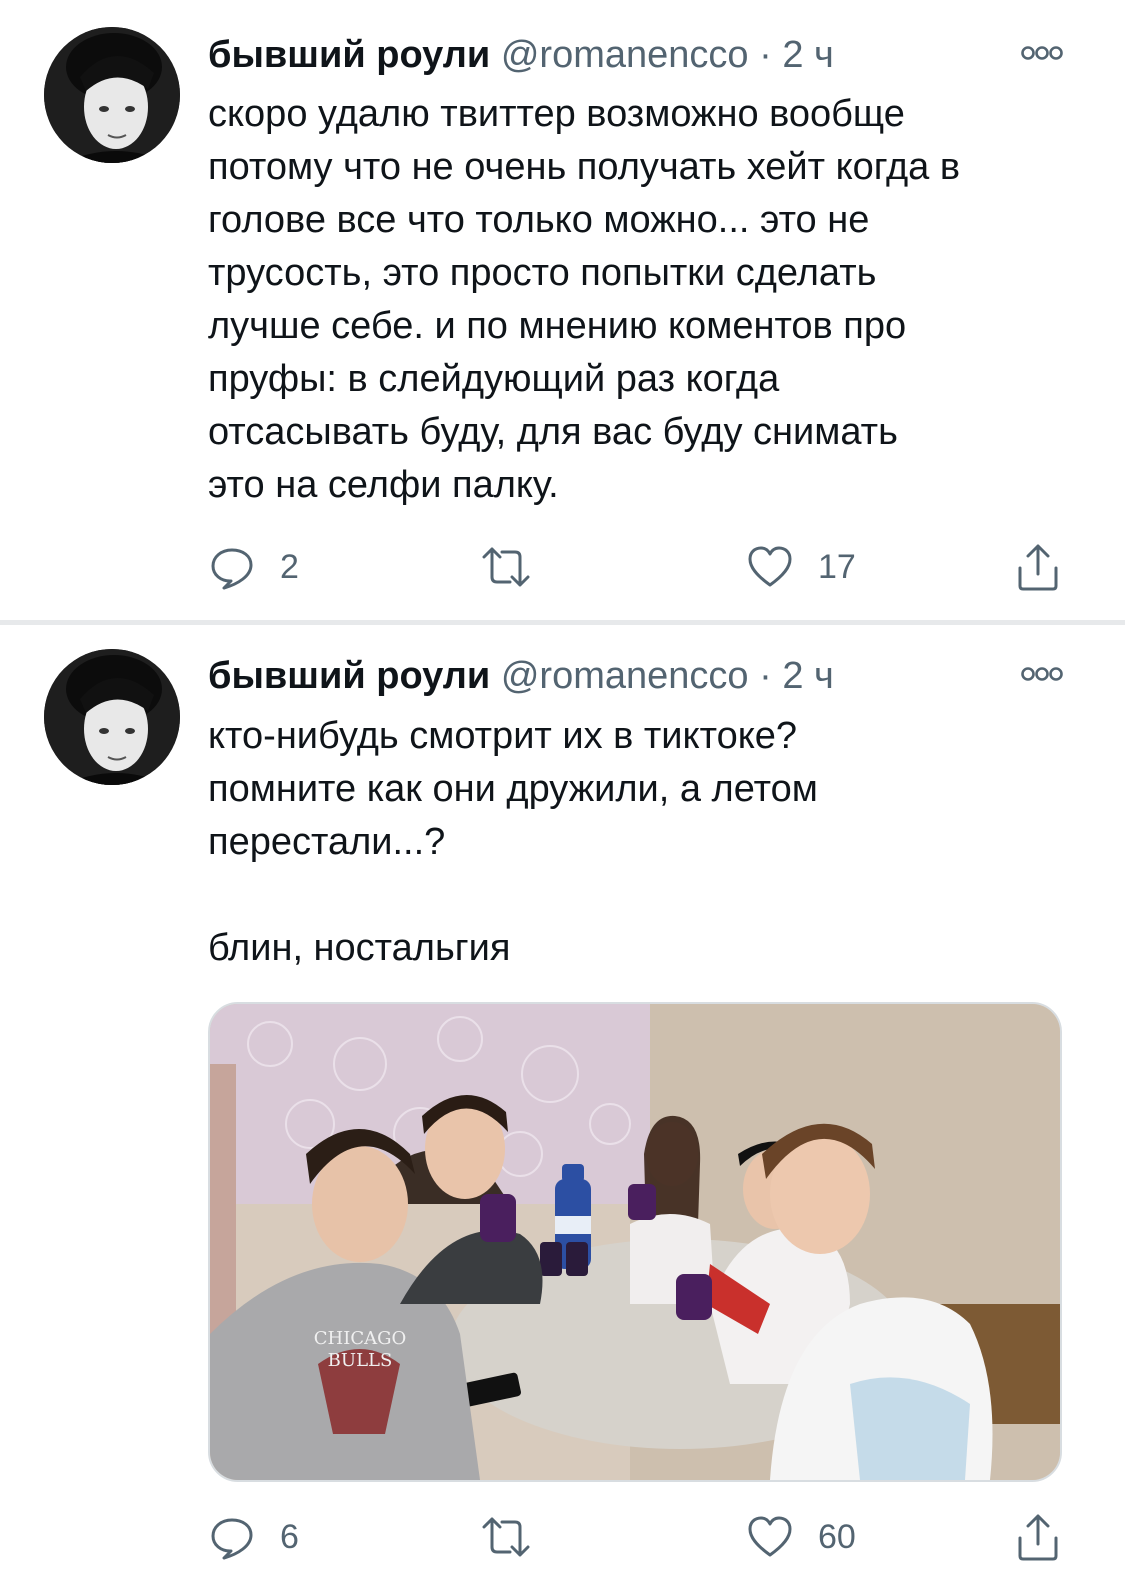  Describe the element at coordinates (801, 567) in the screenshot. I see `like-button: 17` at that location.